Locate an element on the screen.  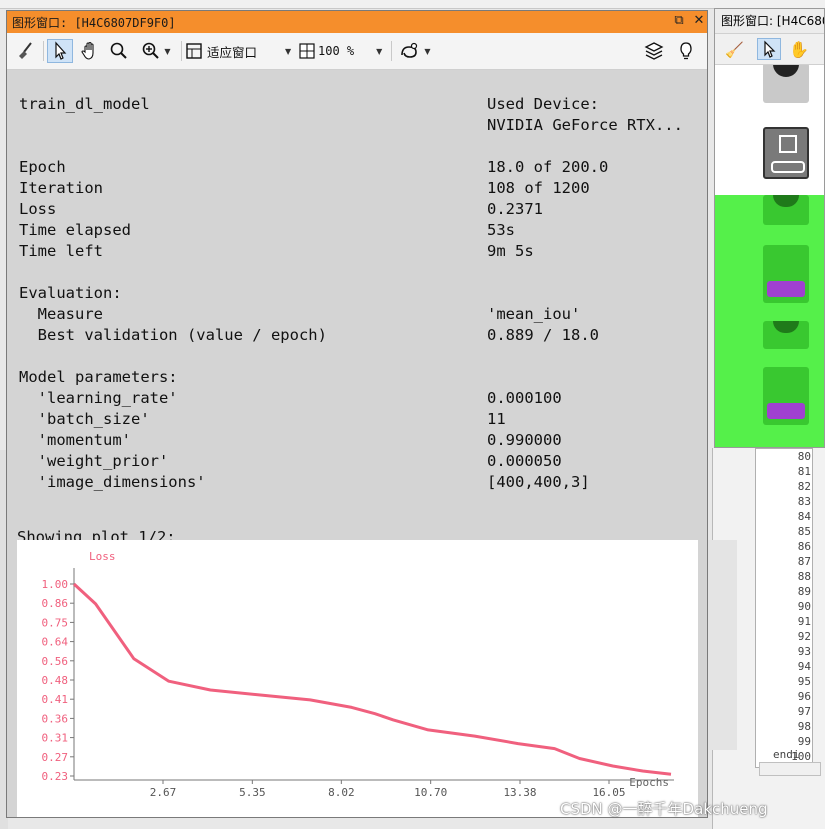
x-tick-label: 10.70 is located at coordinates (430, 792).